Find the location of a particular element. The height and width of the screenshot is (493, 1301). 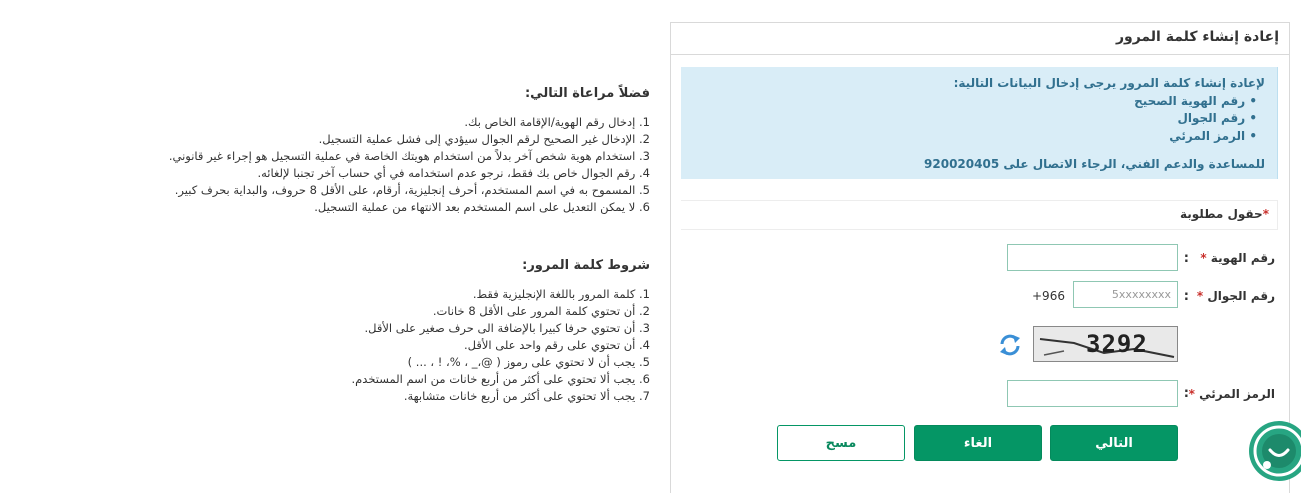

cancel-button: الغاء is located at coordinates (978, 443).